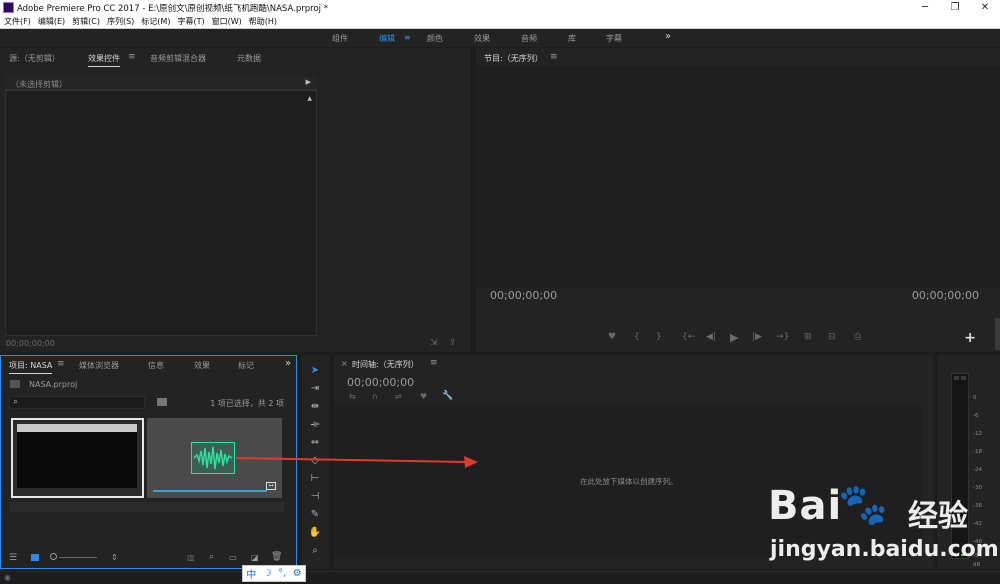 The height and width of the screenshot is (584, 1000). What do you see at coordinates (297, 573) in the screenshot?
I see `ime-settings-icon: ⚙` at bounding box center [297, 573].